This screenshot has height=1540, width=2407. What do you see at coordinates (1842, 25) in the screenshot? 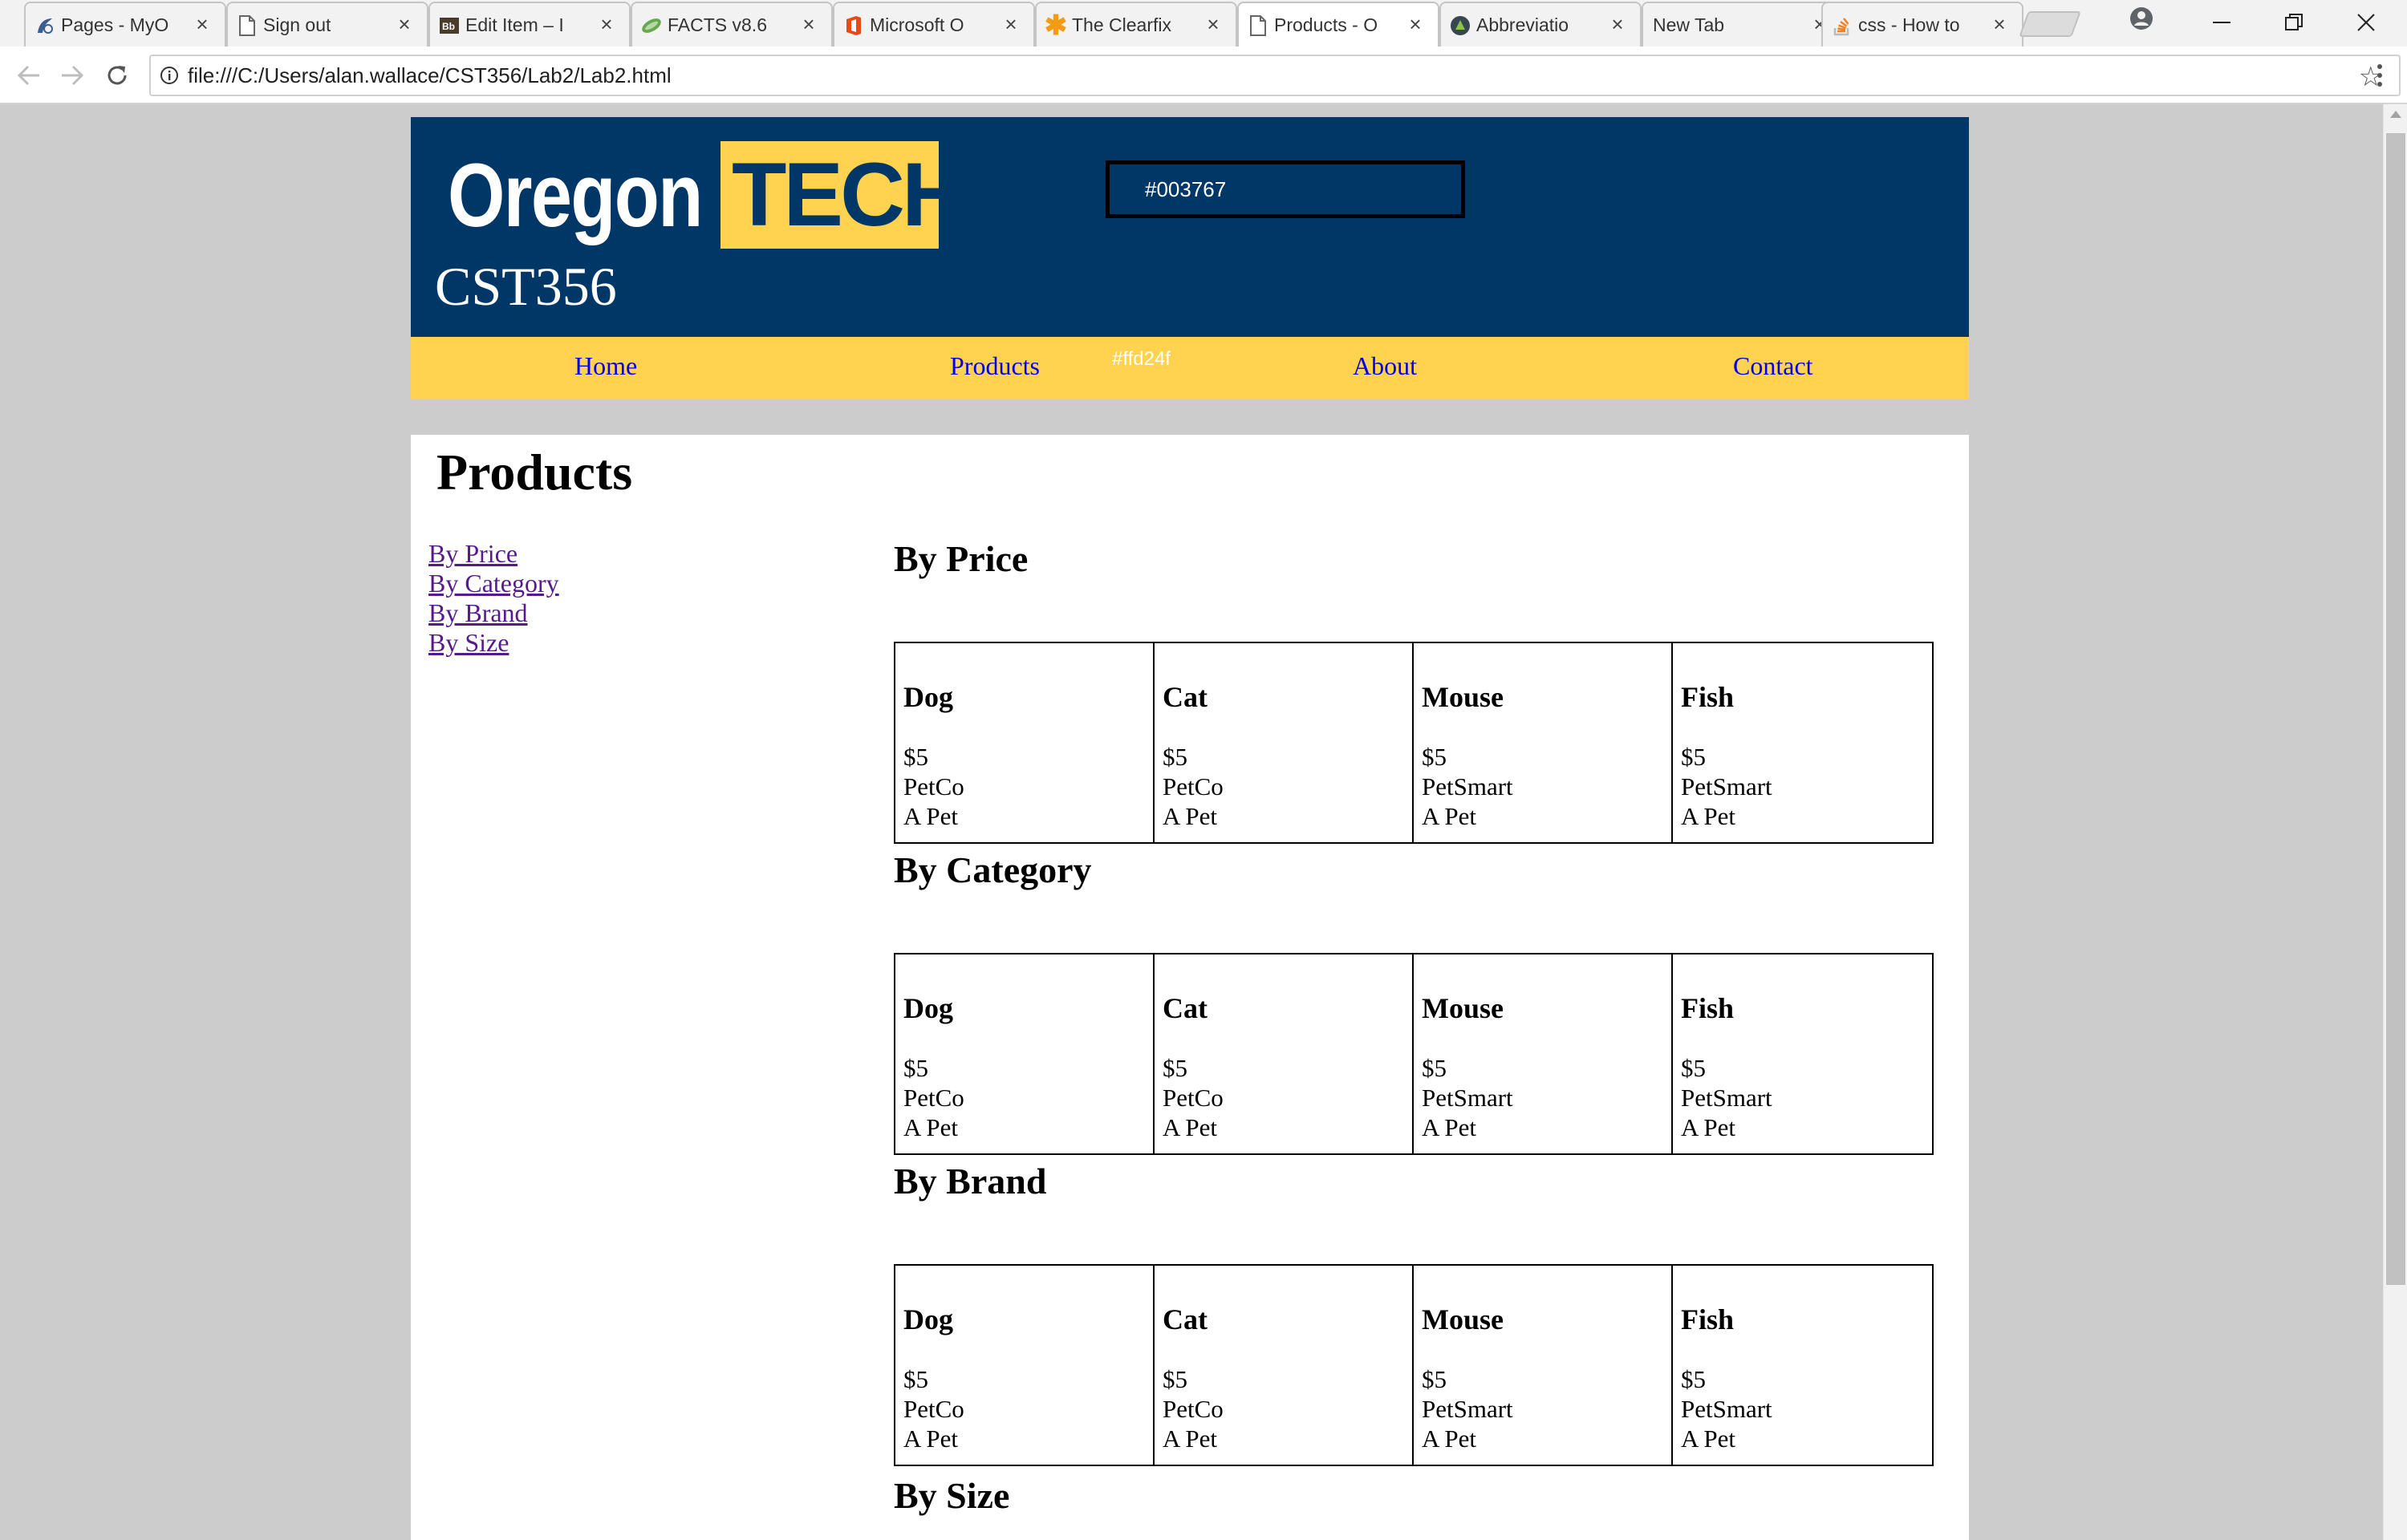
I see `stackoverflow-icon` at bounding box center [1842, 25].